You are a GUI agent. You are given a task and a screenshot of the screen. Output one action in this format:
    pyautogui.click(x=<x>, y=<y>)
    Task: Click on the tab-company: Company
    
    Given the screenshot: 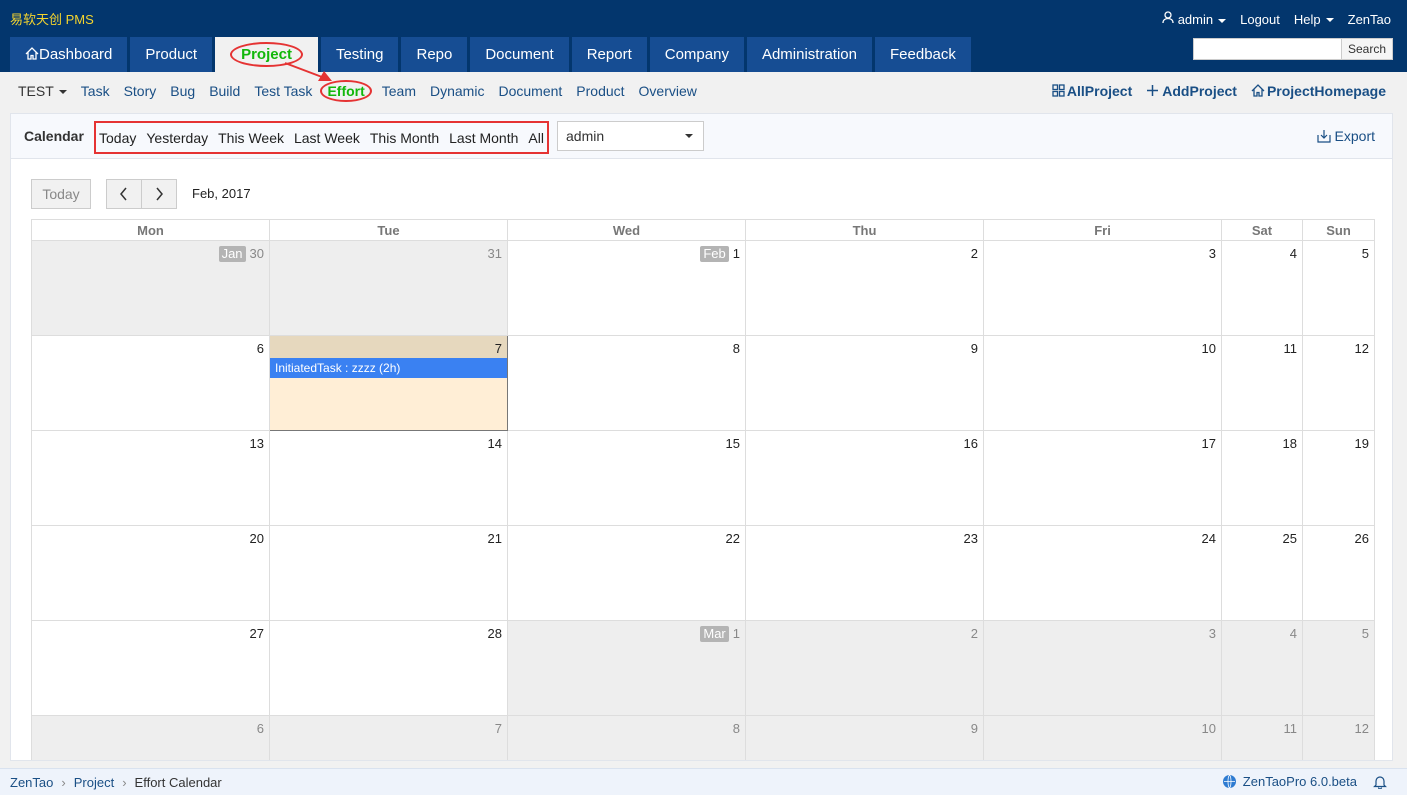 What is the action you would take?
    pyautogui.click(x=696, y=54)
    